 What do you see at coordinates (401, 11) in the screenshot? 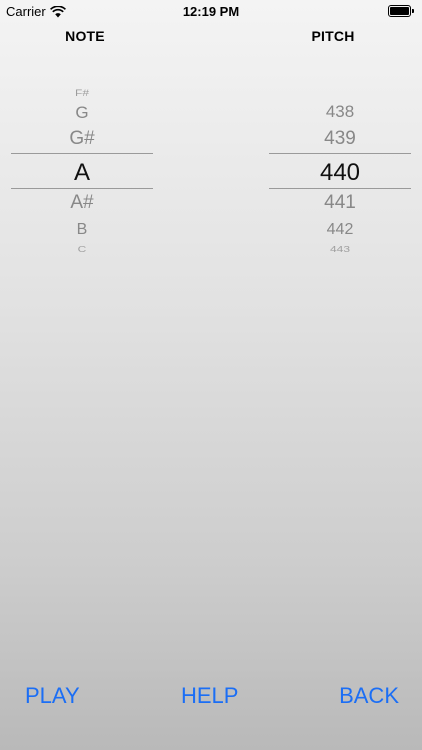
I see `battery-full-icon` at bounding box center [401, 11].